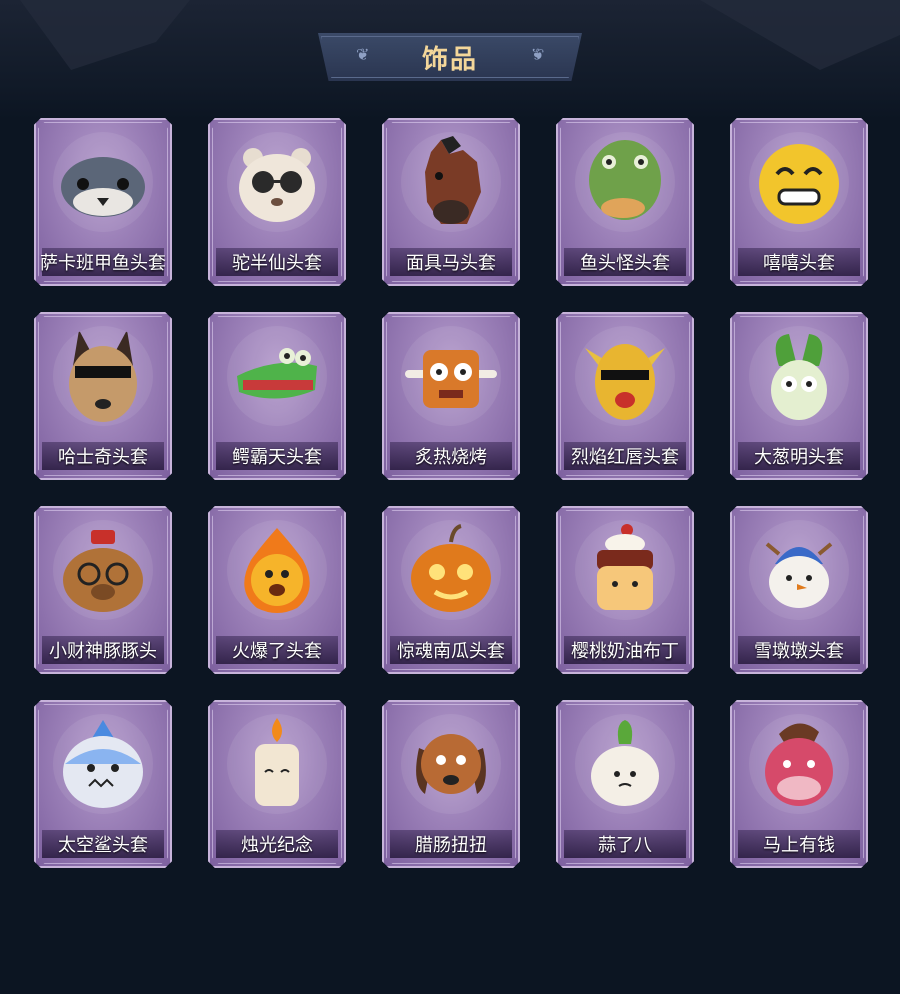  I want to click on garlic-icon, so click(625, 764).